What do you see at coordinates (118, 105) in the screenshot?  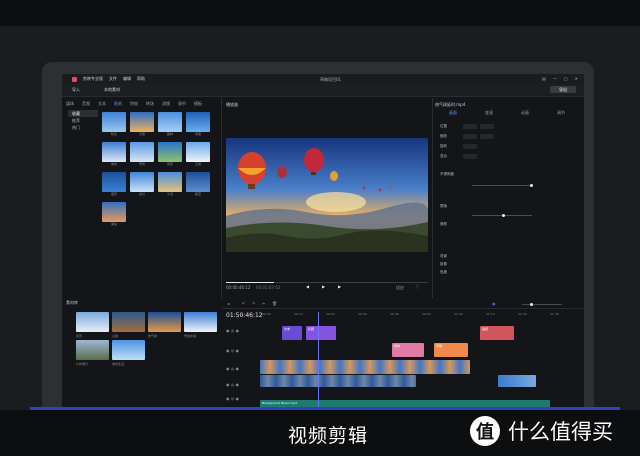 I see `tab-stickers: 贴纸` at bounding box center [118, 105].